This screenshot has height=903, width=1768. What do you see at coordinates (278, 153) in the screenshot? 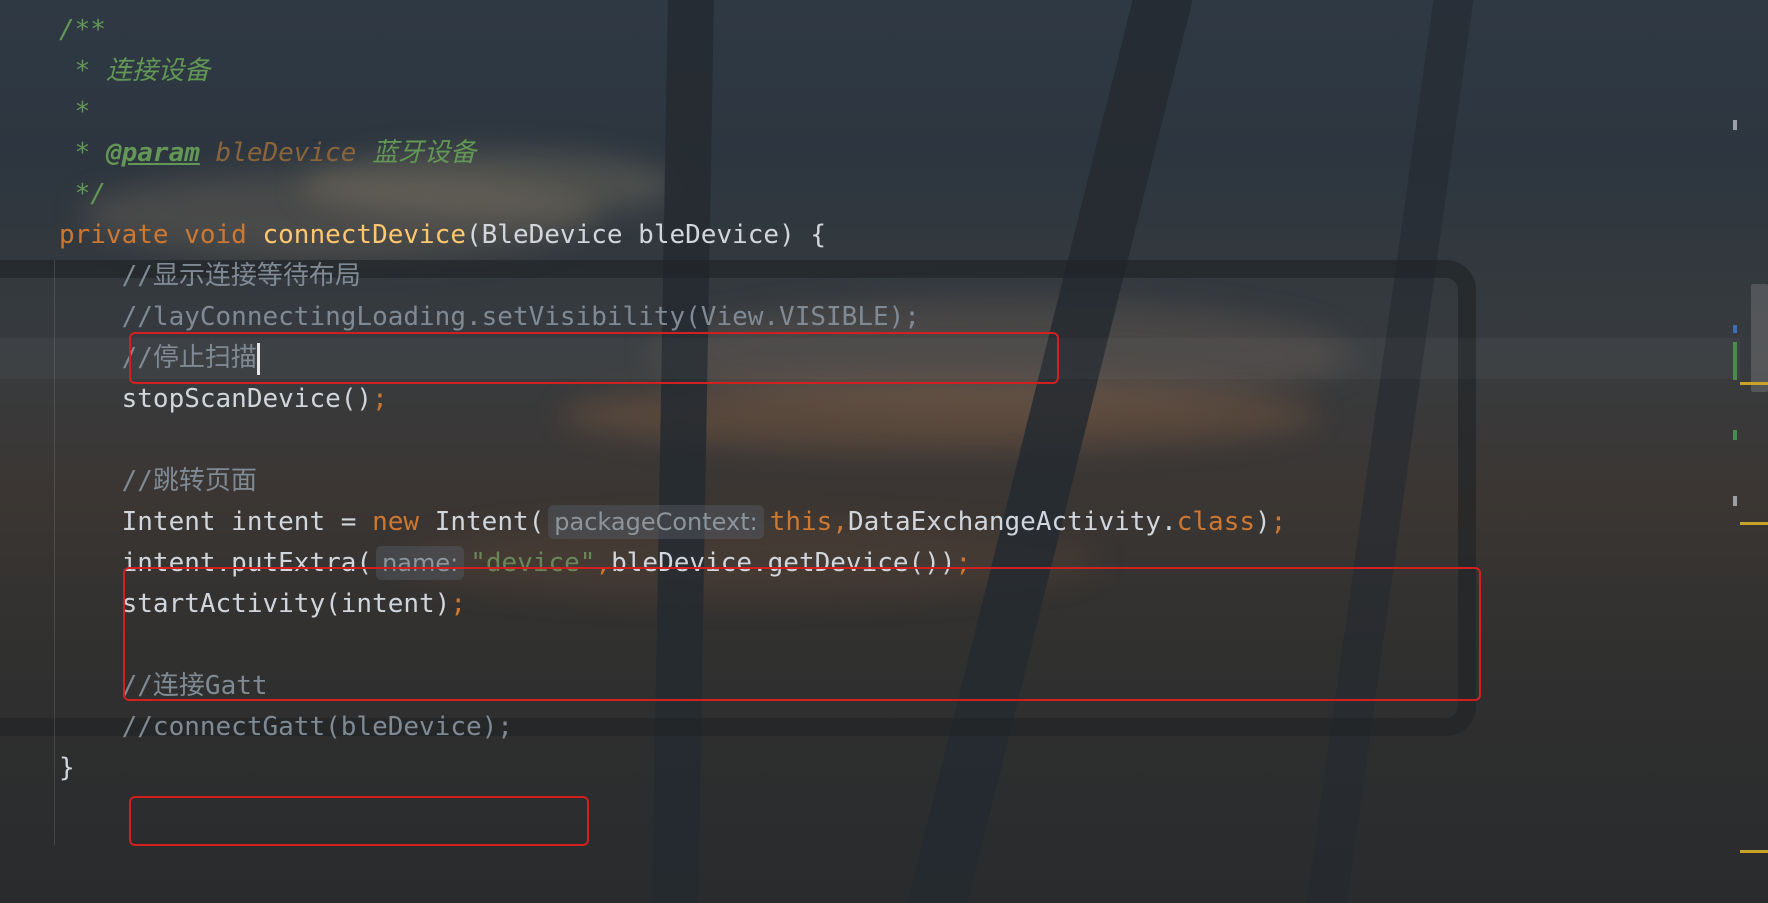
I see `code-token: bleDevice` at bounding box center [278, 153].